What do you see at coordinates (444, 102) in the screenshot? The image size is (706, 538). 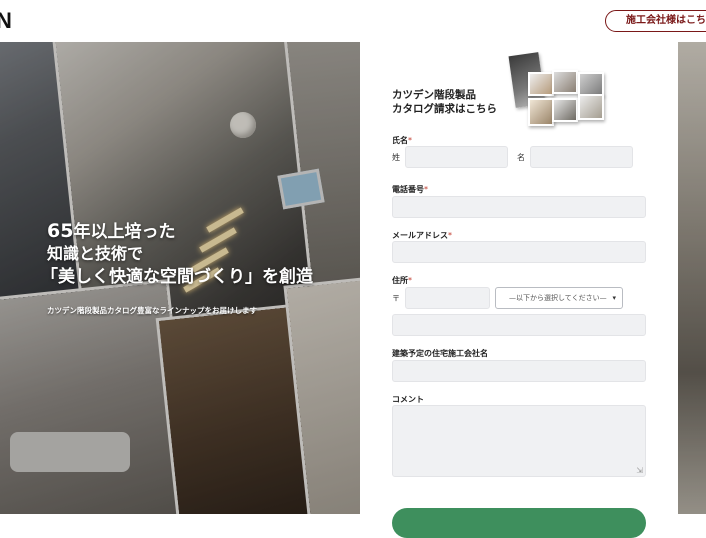 I see `form-title: カツデン階段製品 カタログ請求はこちら` at bounding box center [444, 102].